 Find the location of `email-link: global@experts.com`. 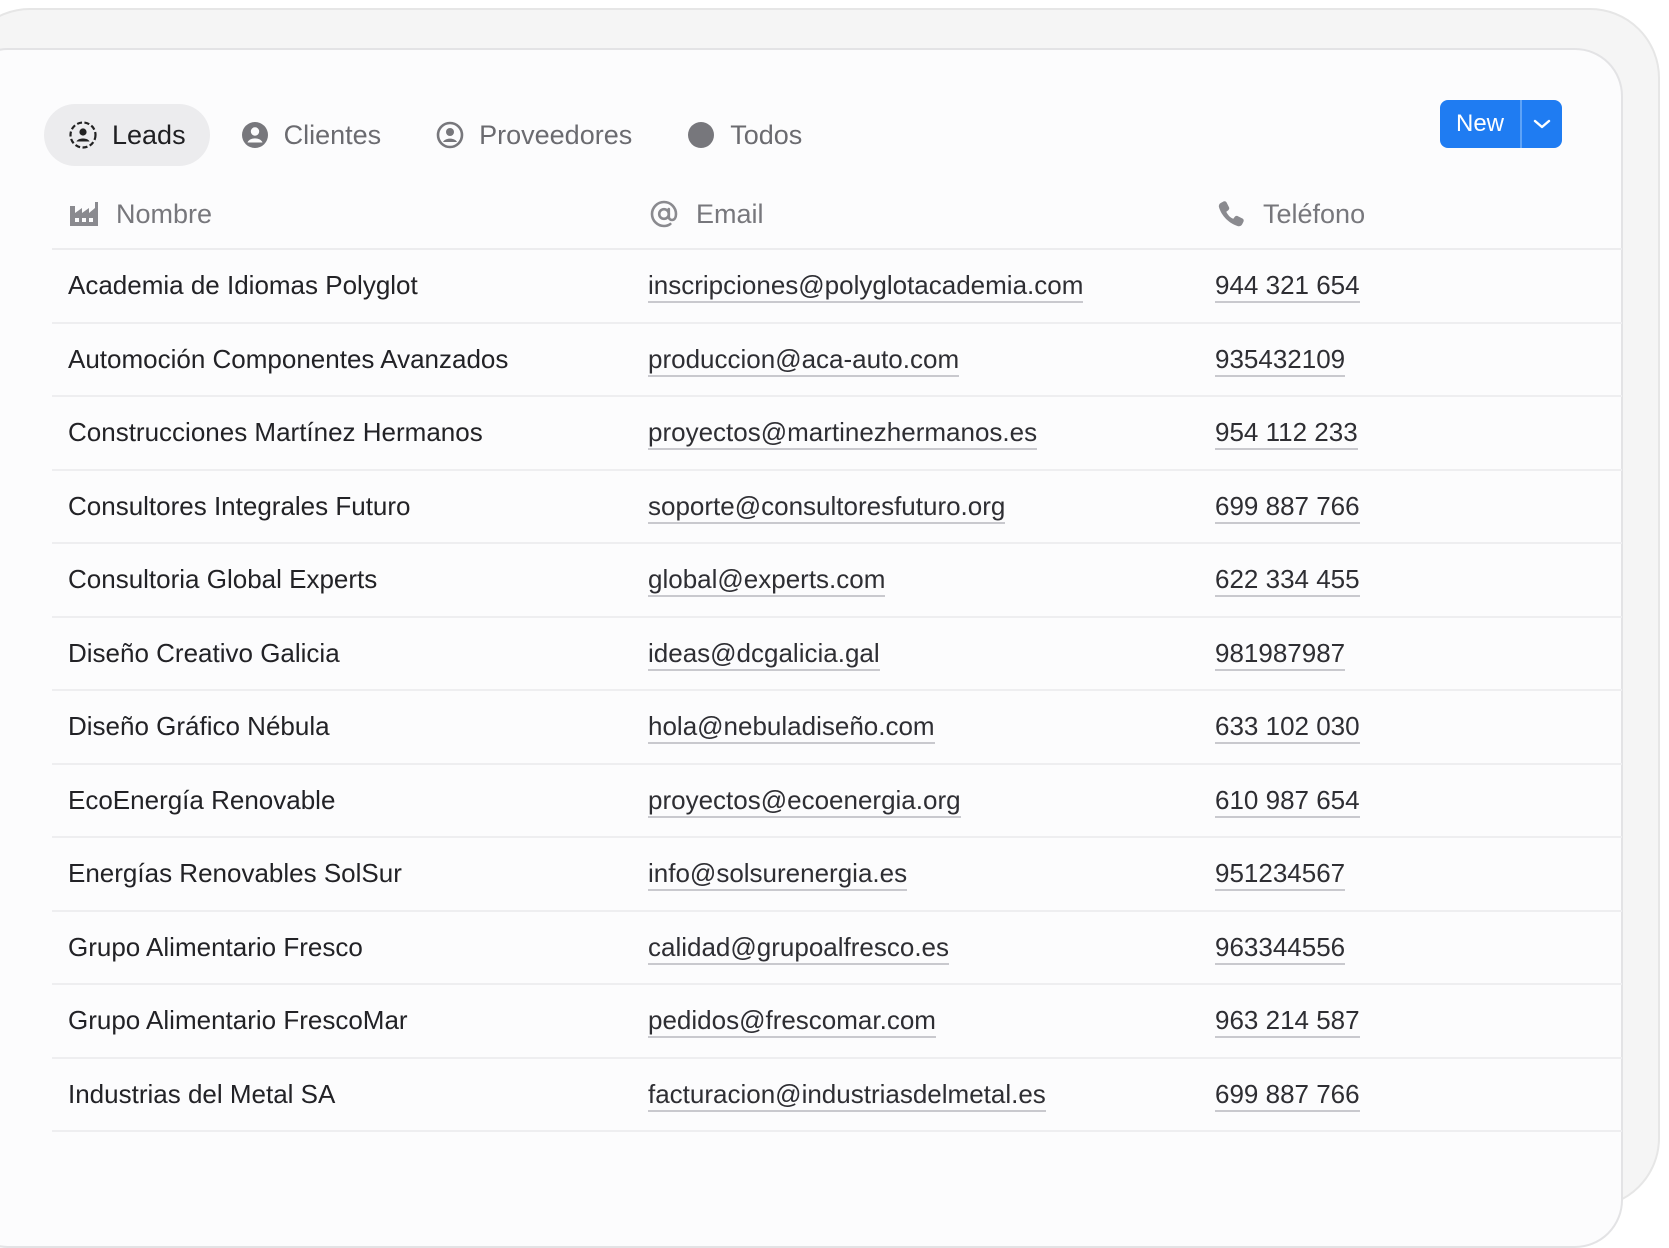

email-link: global@experts.com is located at coordinates (767, 581).